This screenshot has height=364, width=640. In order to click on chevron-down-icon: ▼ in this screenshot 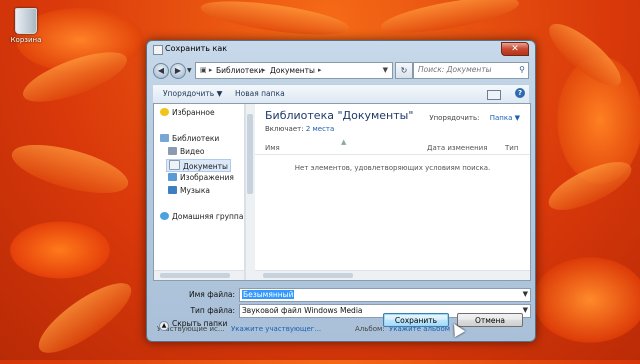, I will do `click(525, 294)`.